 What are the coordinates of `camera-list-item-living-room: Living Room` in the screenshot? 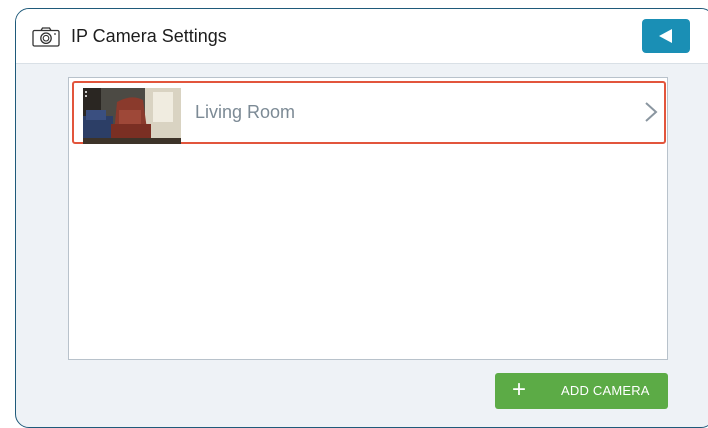 It's located at (369, 112).